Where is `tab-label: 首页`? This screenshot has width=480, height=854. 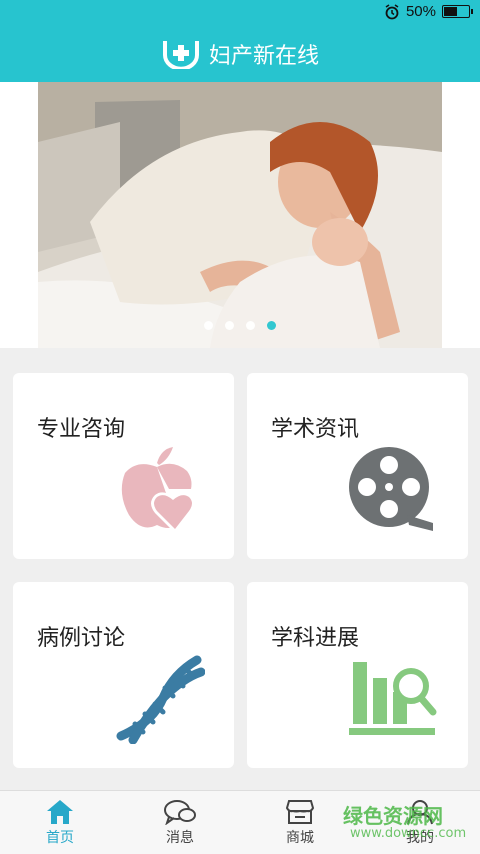 tab-label: 首页 is located at coordinates (60, 838).